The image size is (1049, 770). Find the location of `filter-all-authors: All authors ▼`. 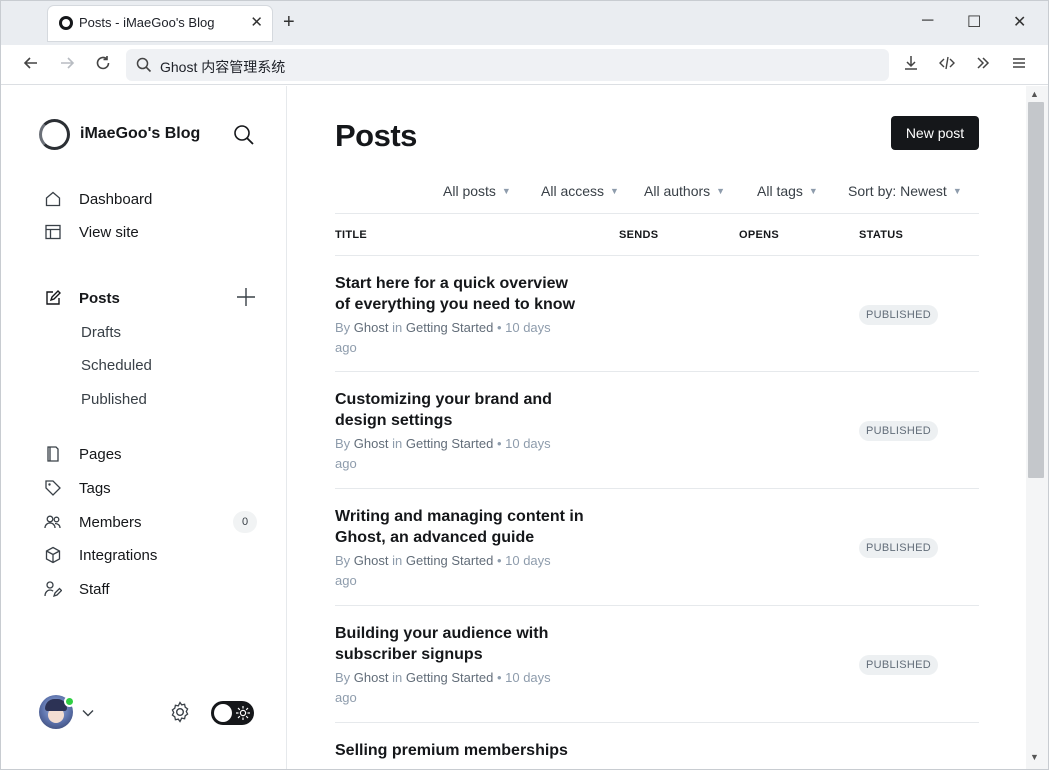

filter-all-authors: All authors ▼ is located at coordinates (684, 191).